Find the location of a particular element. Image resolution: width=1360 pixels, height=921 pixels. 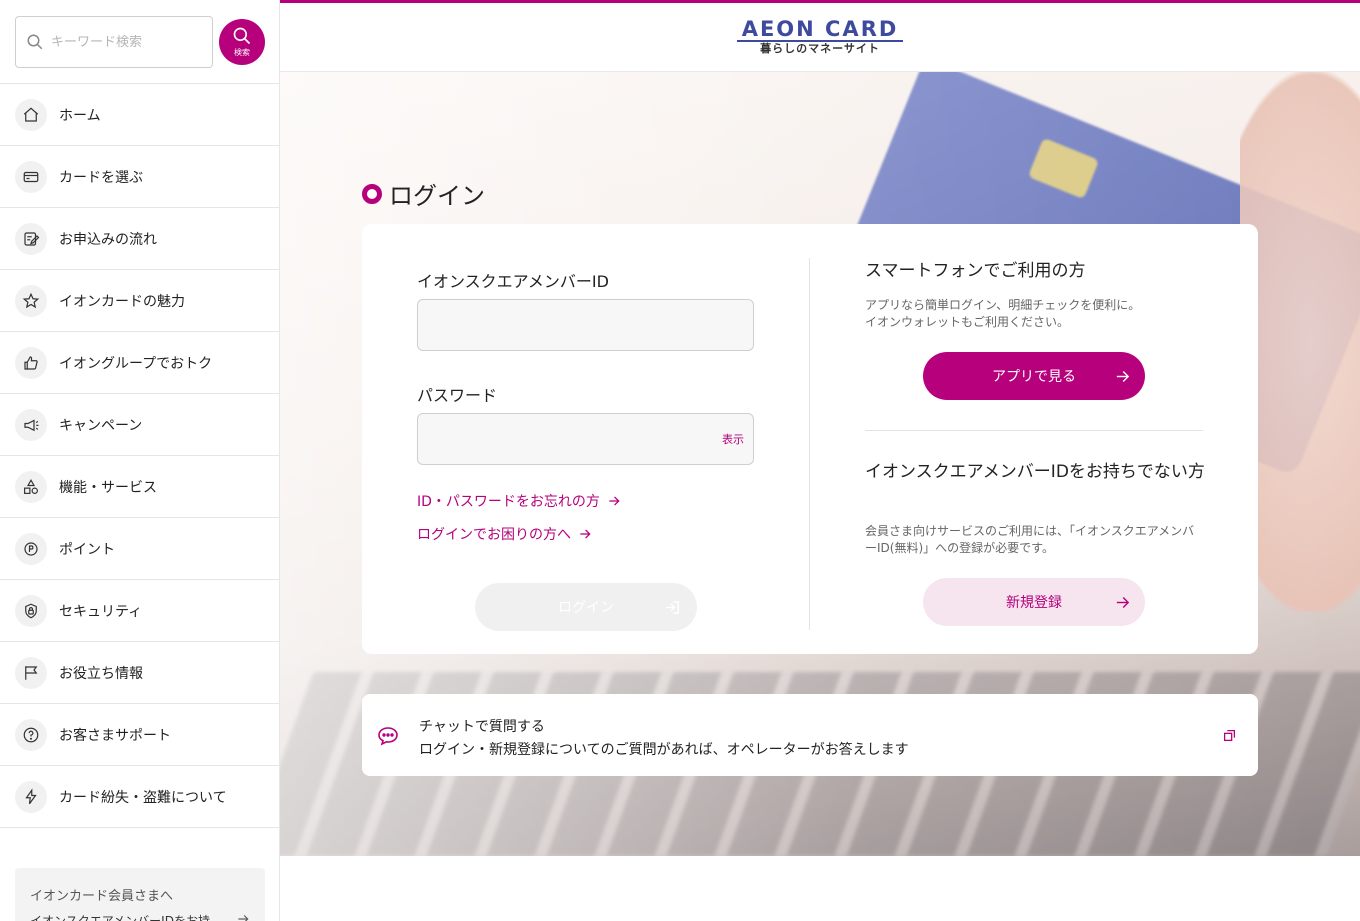

point-icon is located at coordinates (31, 548).